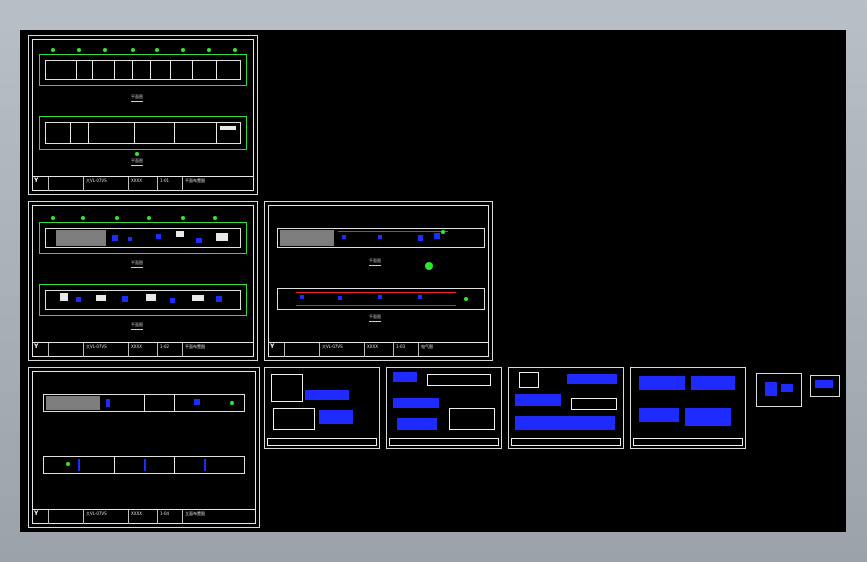 This screenshot has height=562, width=867. Describe the element at coordinates (144, 403) in the screenshot. I see `elevation-upper` at that location.